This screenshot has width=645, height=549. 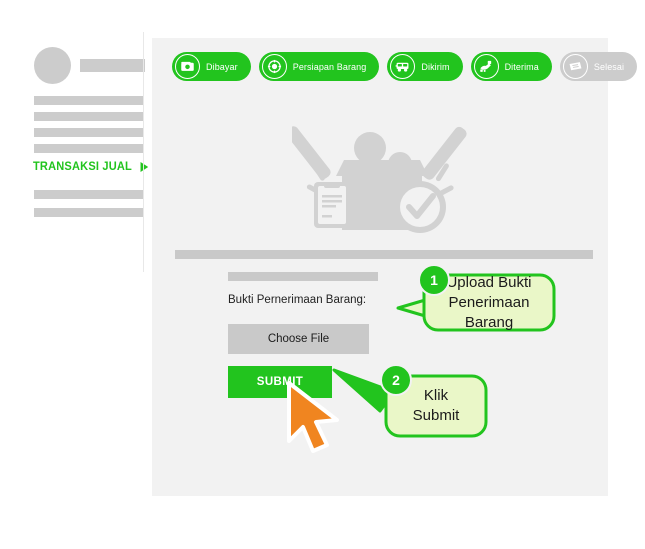 I want to click on status-chip-diterima: Diterima, so click(x=511, y=66).